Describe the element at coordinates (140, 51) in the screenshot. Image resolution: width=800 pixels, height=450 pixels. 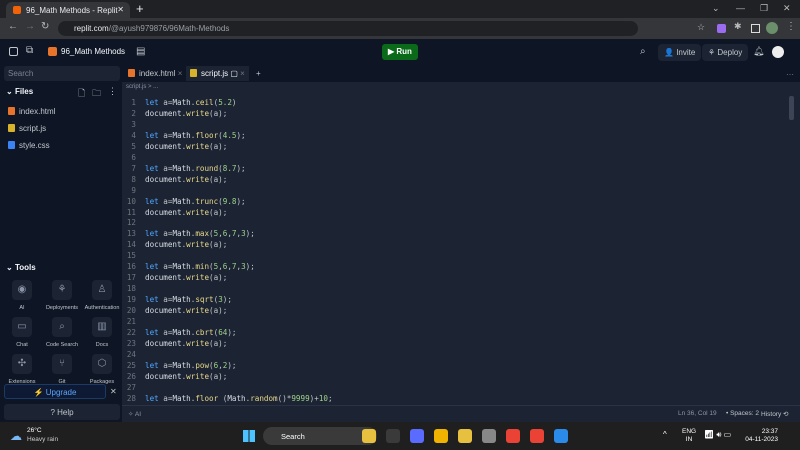
I see `project-info-icon: ▤` at that location.